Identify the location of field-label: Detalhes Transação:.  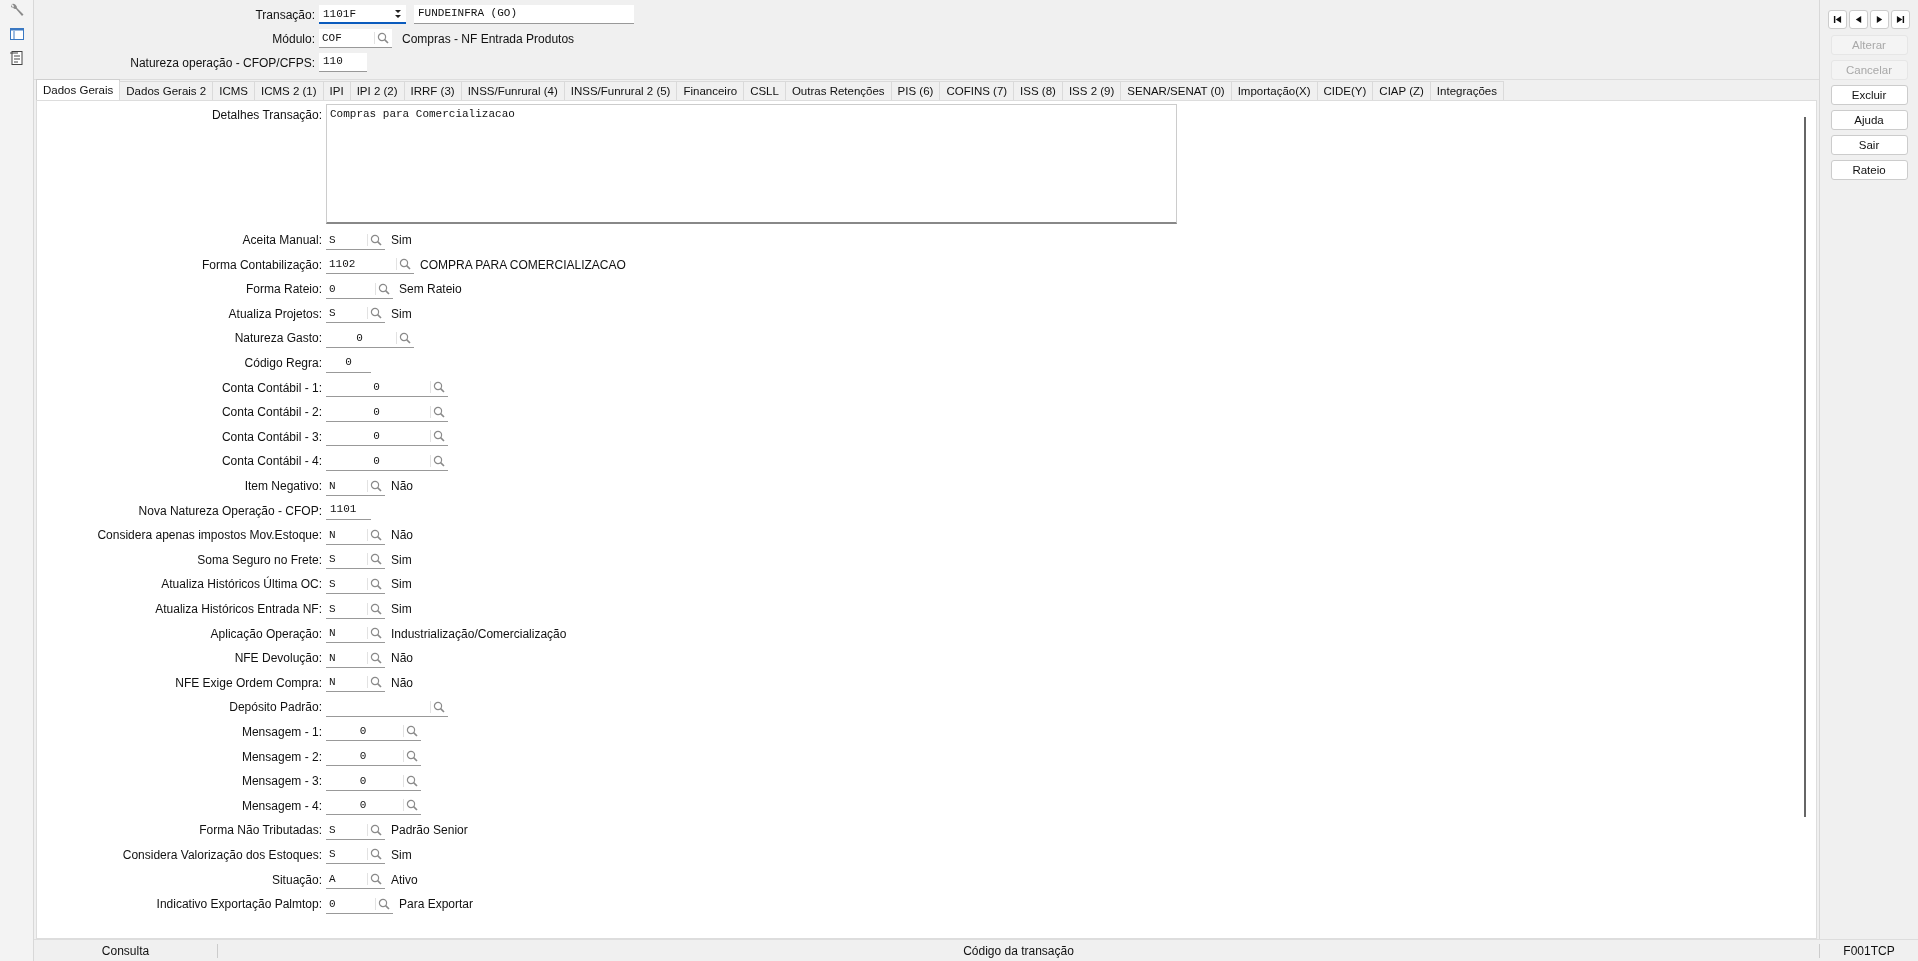
(266, 114).